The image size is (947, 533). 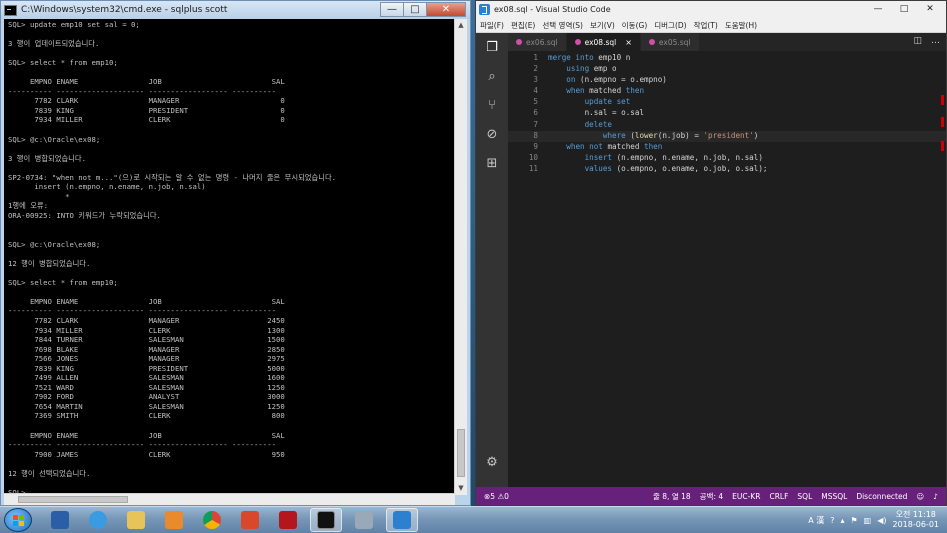 What do you see at coordinates (49, 263) in the screenshot?
I see `console-line: 12 행이 병합되었습니다.` at bounding box center [49, 263].